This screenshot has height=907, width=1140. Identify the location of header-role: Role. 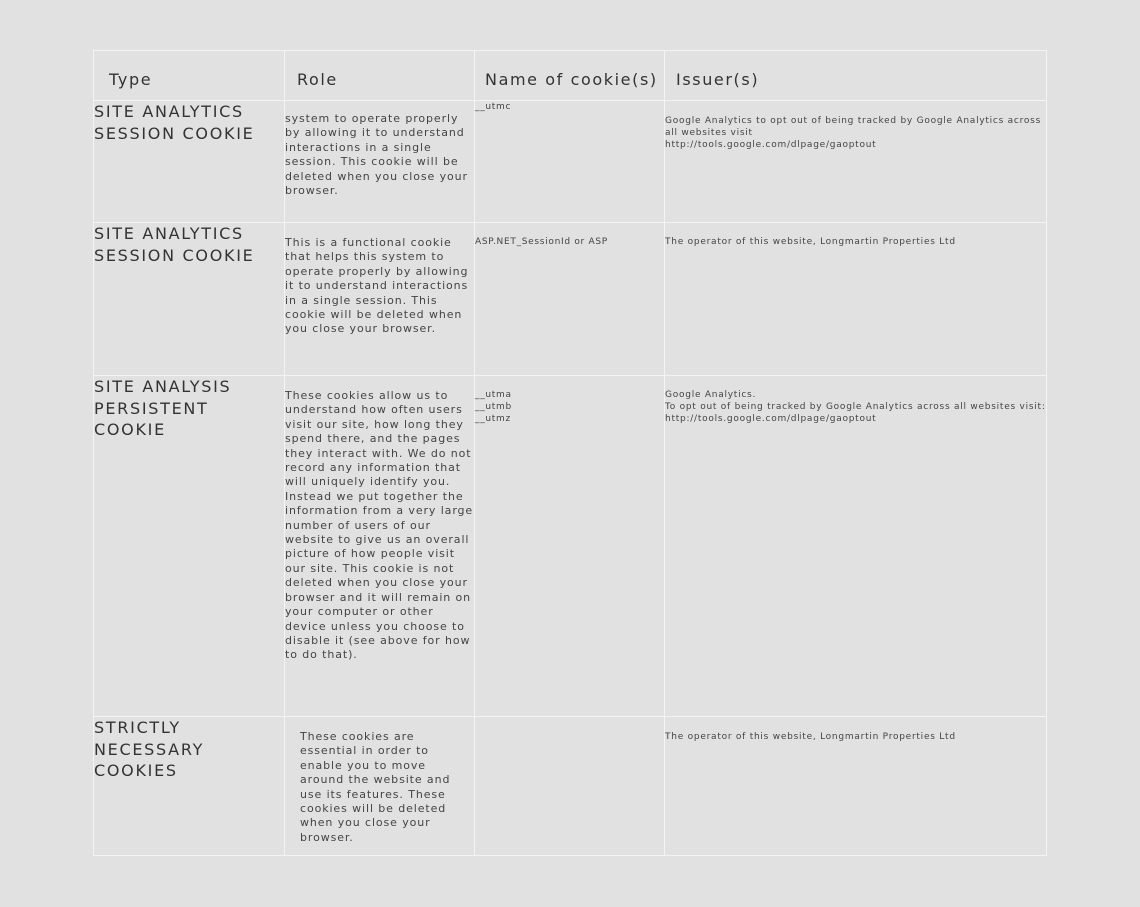
(379, 75).